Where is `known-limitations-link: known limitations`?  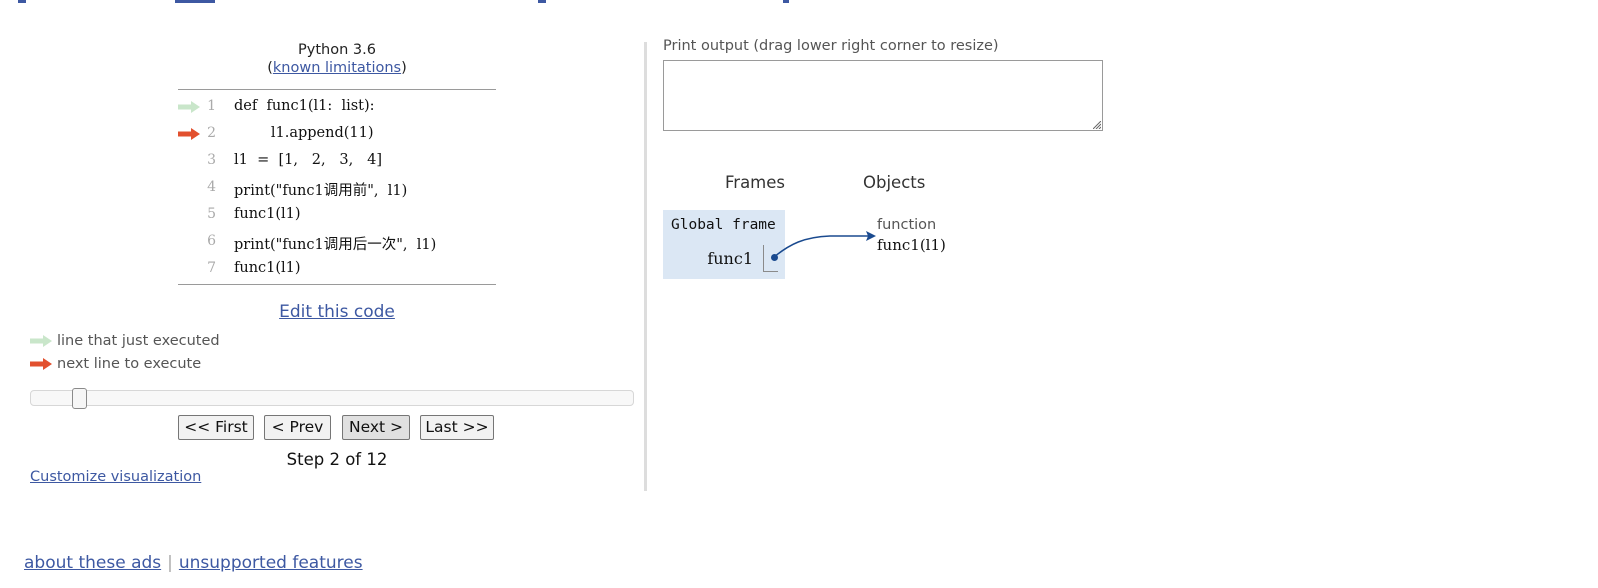 known-limitations-link: known limitations is located at coordinates (337, 68).